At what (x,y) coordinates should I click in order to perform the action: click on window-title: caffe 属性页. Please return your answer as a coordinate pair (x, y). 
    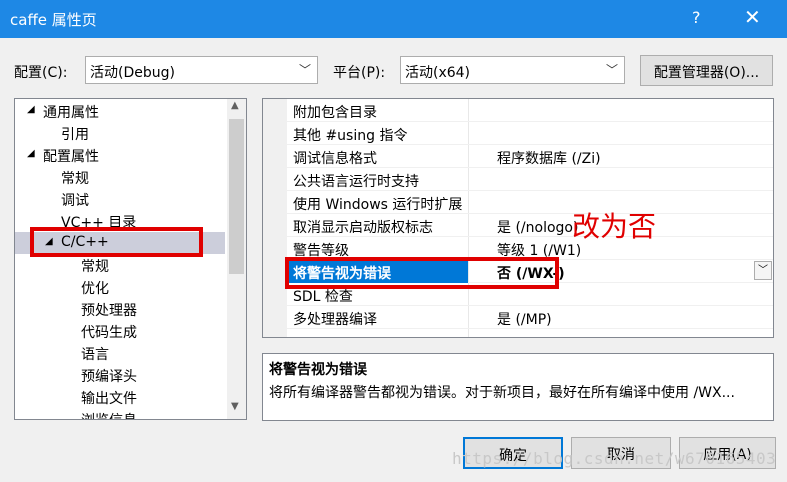
    Looking at the image, I should click on (53, 20).